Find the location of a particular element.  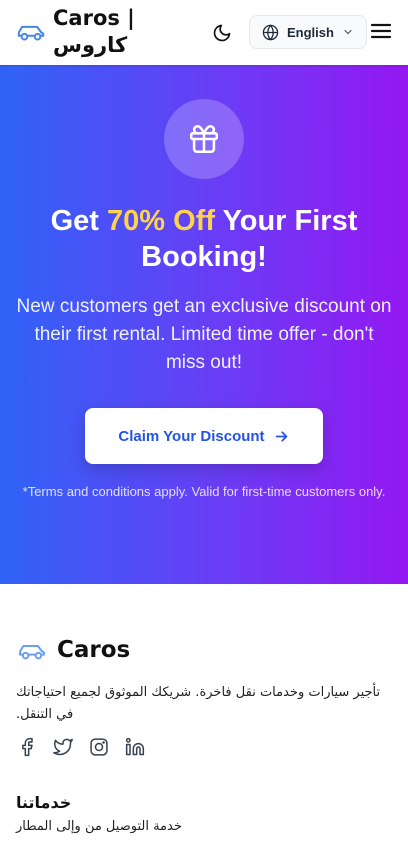

hamburger-menu-icon is located at coordinates (381, 31).